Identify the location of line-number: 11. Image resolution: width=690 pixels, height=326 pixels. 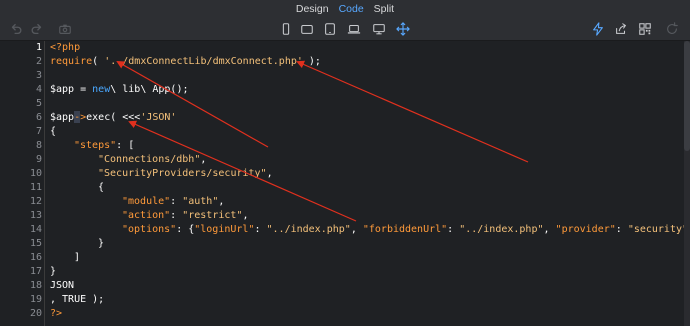
(35, 187).